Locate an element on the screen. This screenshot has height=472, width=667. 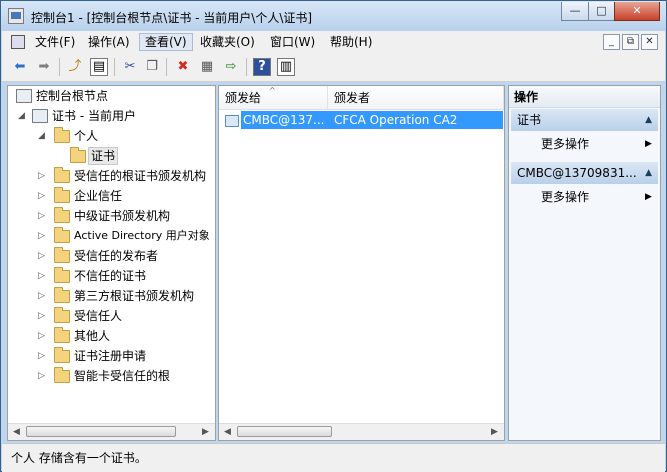
column-header-label: 颁发给 is located at coordinates (243, 98).